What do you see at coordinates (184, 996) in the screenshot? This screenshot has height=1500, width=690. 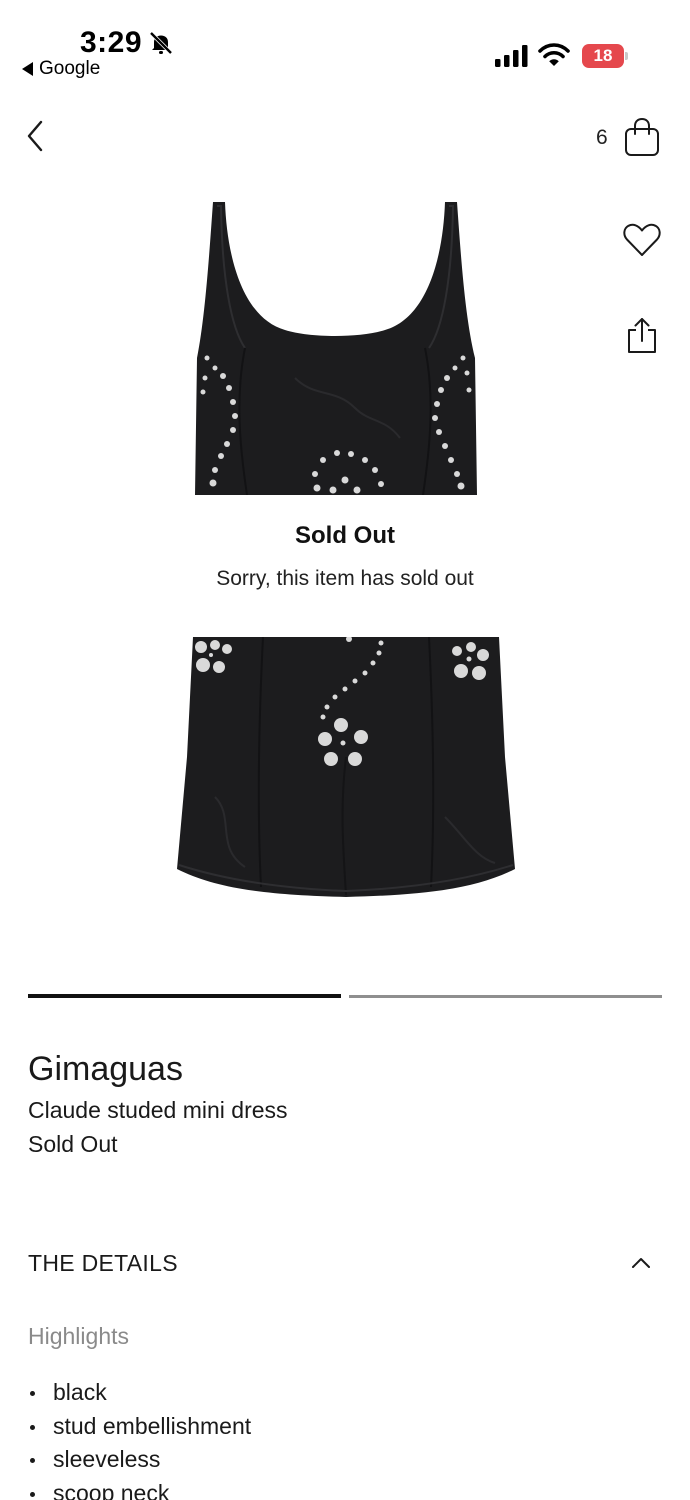 I see `gallery-indicator-active` at bounding box center [184, 996].